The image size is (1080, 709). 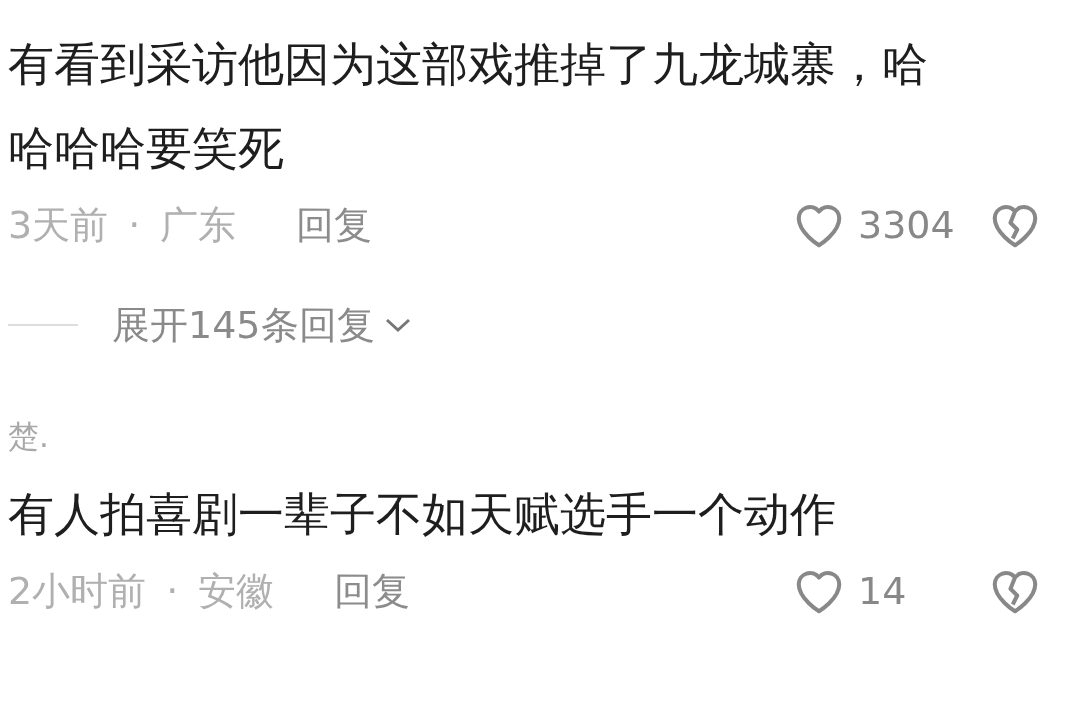 I want to click on comment-time: 3天前, so click(x=58, y=225).